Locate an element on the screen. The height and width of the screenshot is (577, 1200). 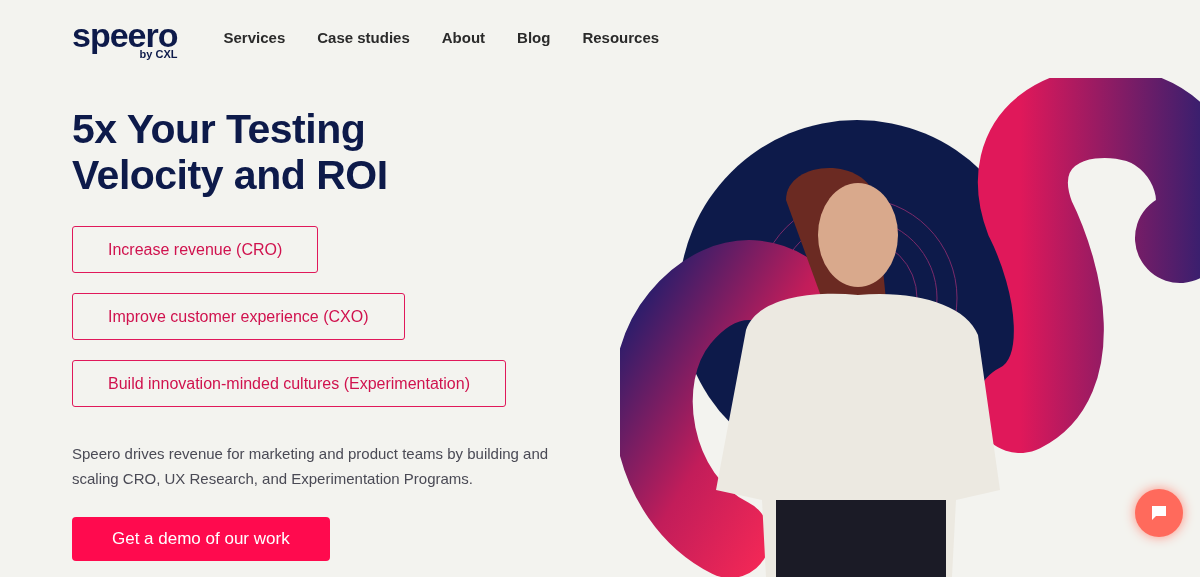
chat-bubble-icon is located at coordinates (1159, 513).